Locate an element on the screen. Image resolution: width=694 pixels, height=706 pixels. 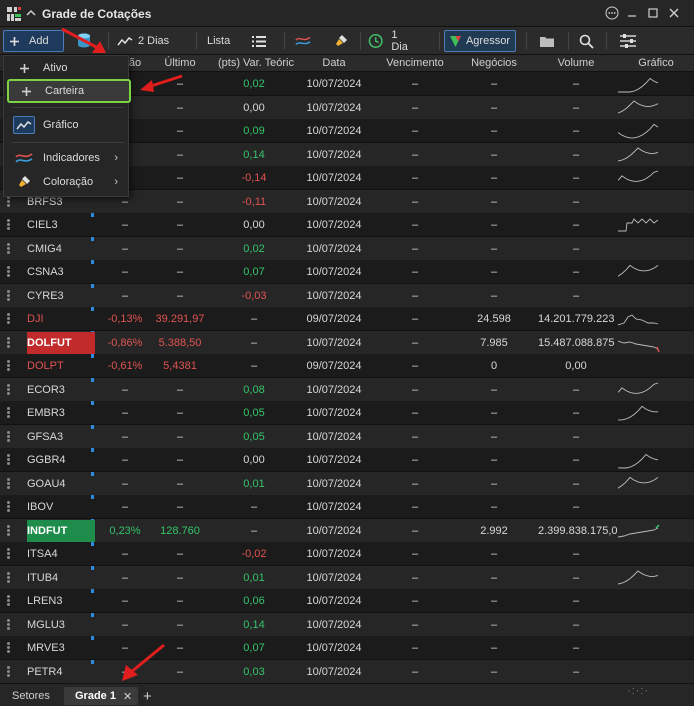
menu-item-grafico: Gráfico is located at coordinates (66, 125).